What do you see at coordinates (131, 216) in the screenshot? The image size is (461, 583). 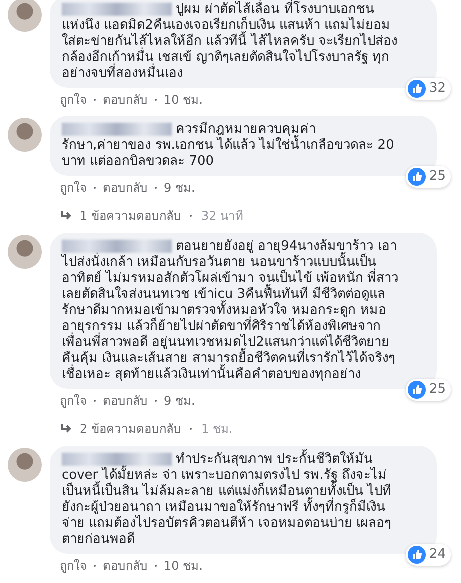 I see `view-replies-link: 1 ข้อความตอบกลับ` at bounding box center [131, 216].